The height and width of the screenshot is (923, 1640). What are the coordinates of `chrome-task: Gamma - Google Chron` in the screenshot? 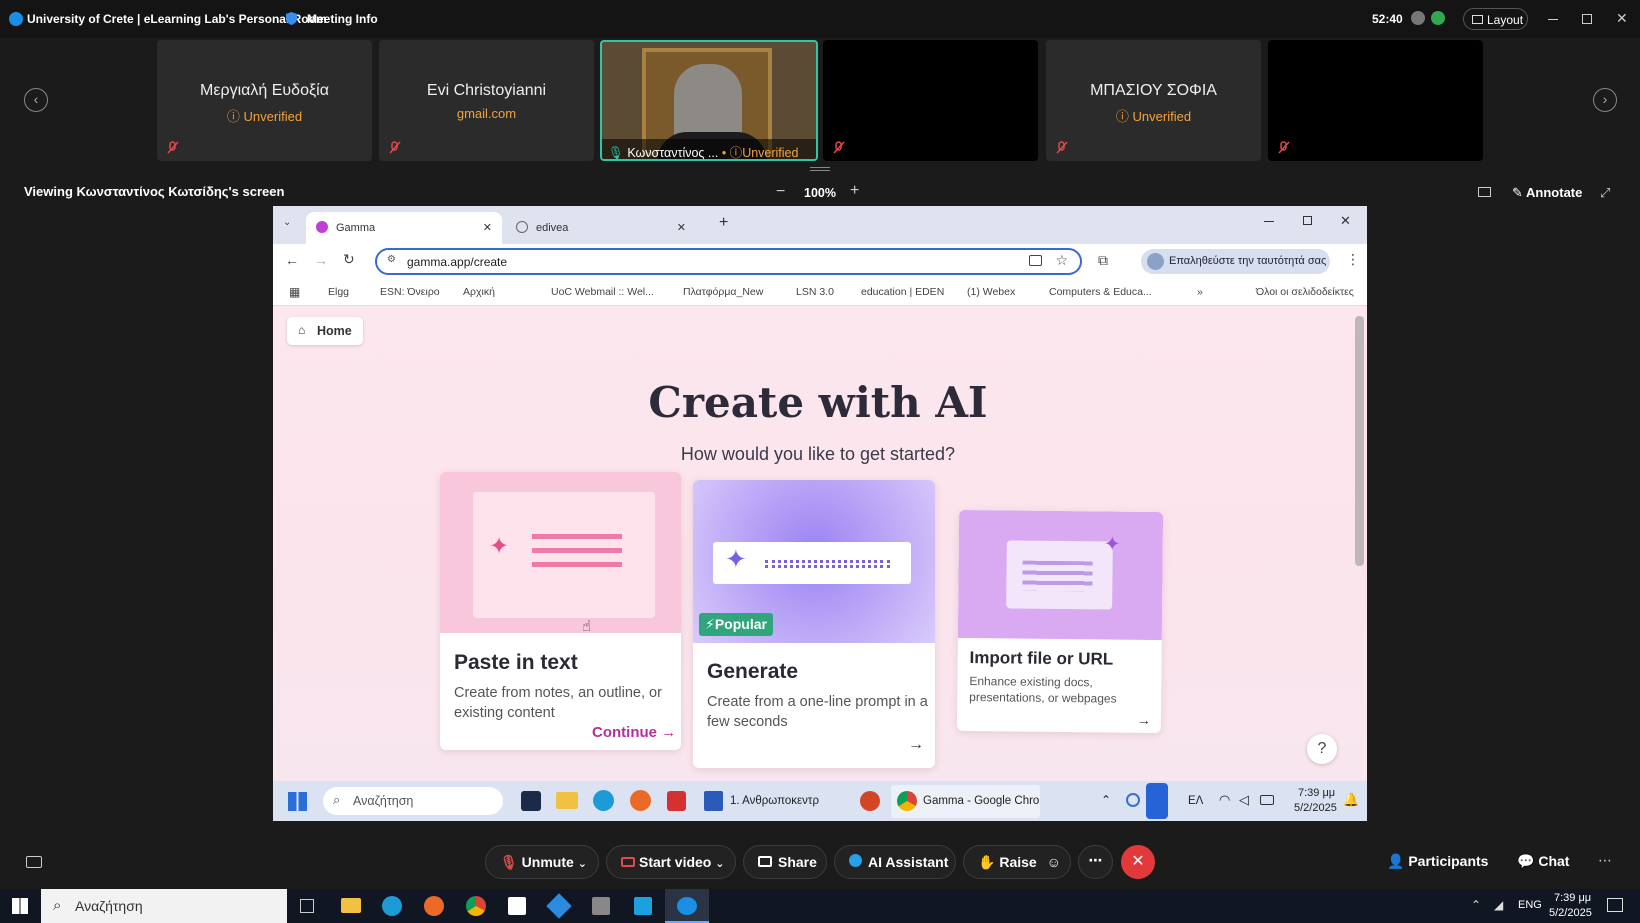 It's located at (965, 801).